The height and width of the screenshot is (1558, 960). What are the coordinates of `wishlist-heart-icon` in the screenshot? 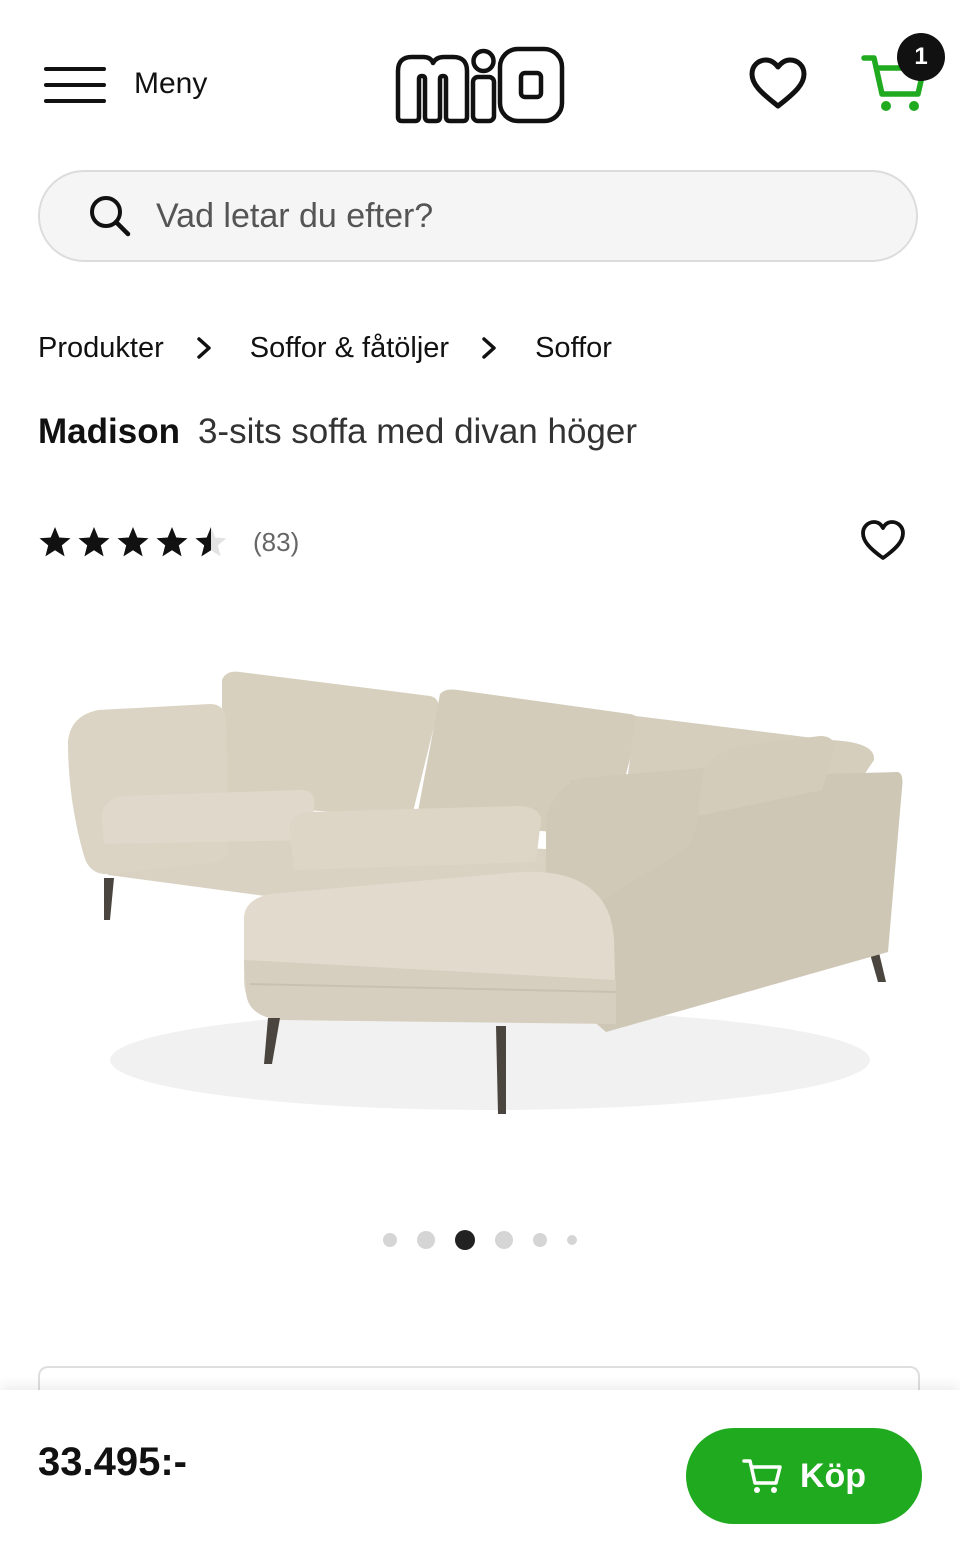 It's located at (778, 84).